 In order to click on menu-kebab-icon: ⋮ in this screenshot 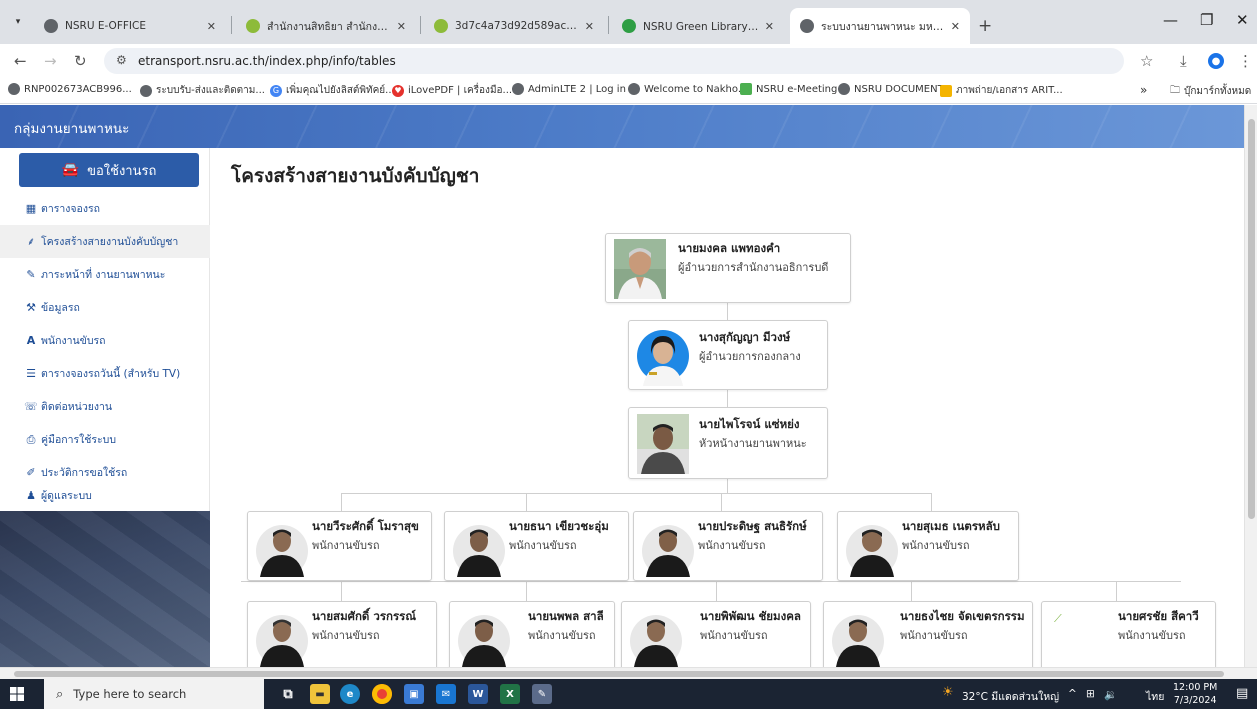, I will do `click(1245, 61)`.